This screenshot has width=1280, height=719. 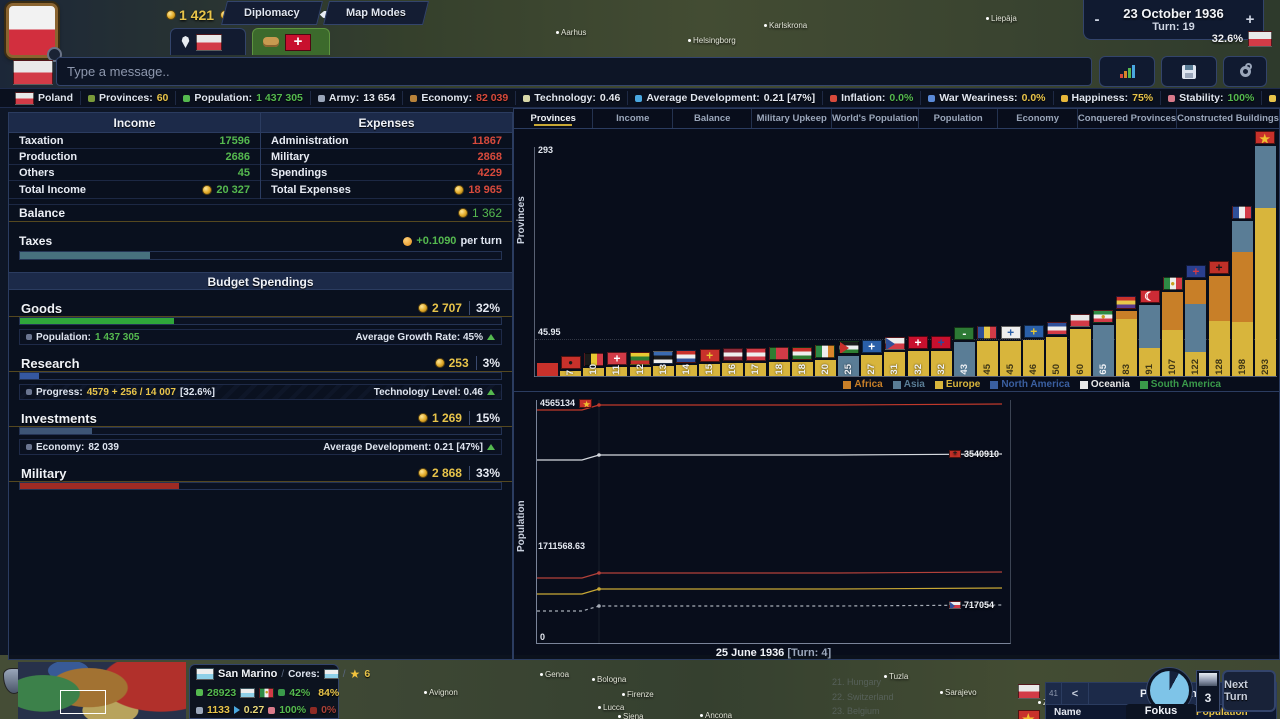 What do you see at coordinates (631, 118) in the screenshot?
I see `chart-tab-income: Income` at bounding box center [631, 118].